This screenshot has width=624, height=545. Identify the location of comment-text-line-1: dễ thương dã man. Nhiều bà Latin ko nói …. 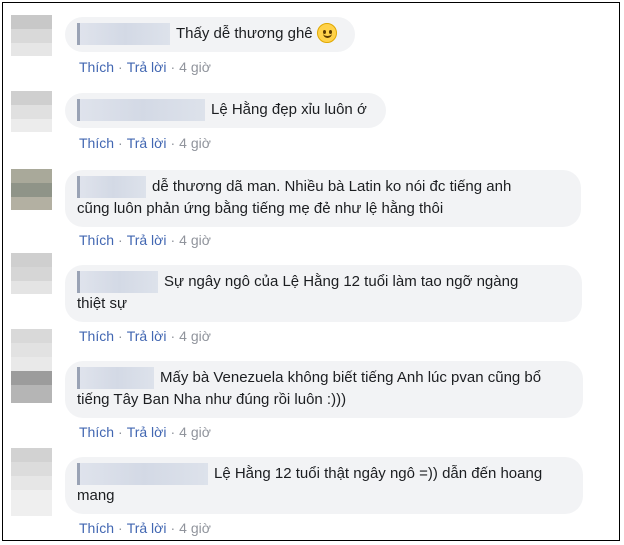
(332, 186).